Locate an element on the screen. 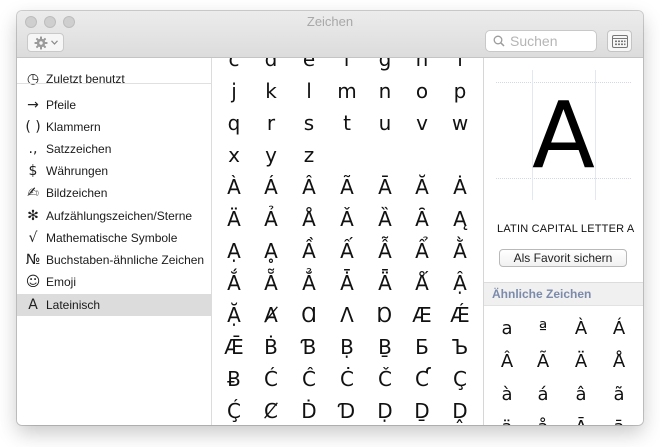 The image size is (660, 447). sidebar-item: √ Mathematische Symbole is located at coordinates (114, 238).